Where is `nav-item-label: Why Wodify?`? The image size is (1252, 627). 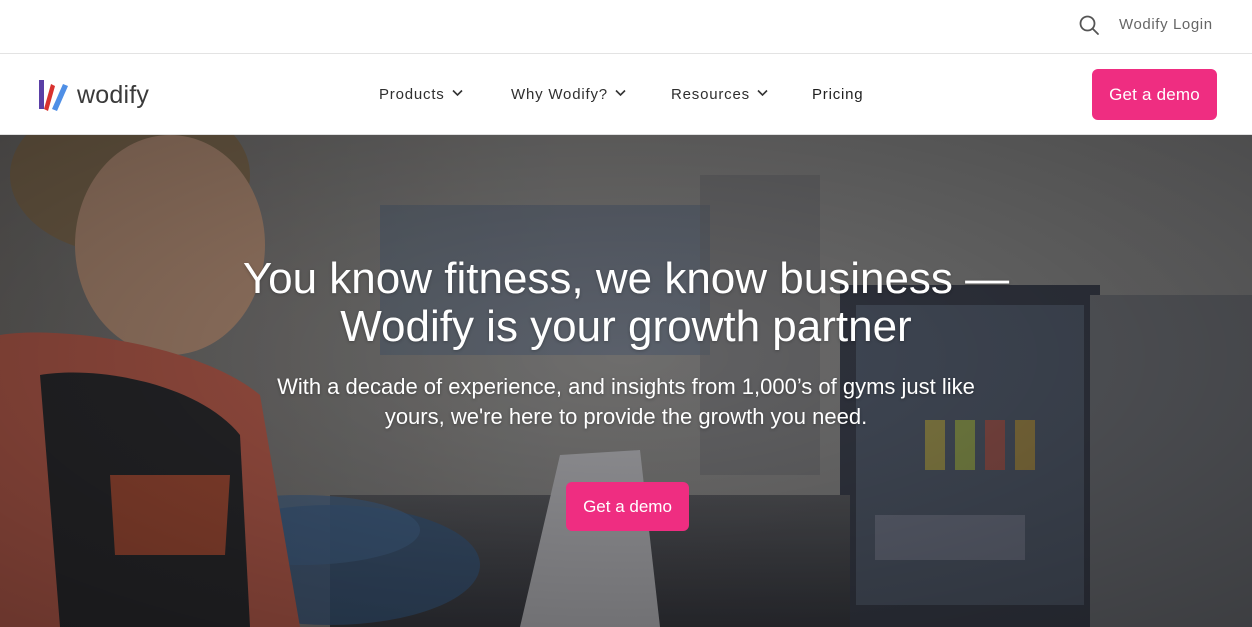
nav-item-label: Why Wodify? is located at coordinates (559, 94).